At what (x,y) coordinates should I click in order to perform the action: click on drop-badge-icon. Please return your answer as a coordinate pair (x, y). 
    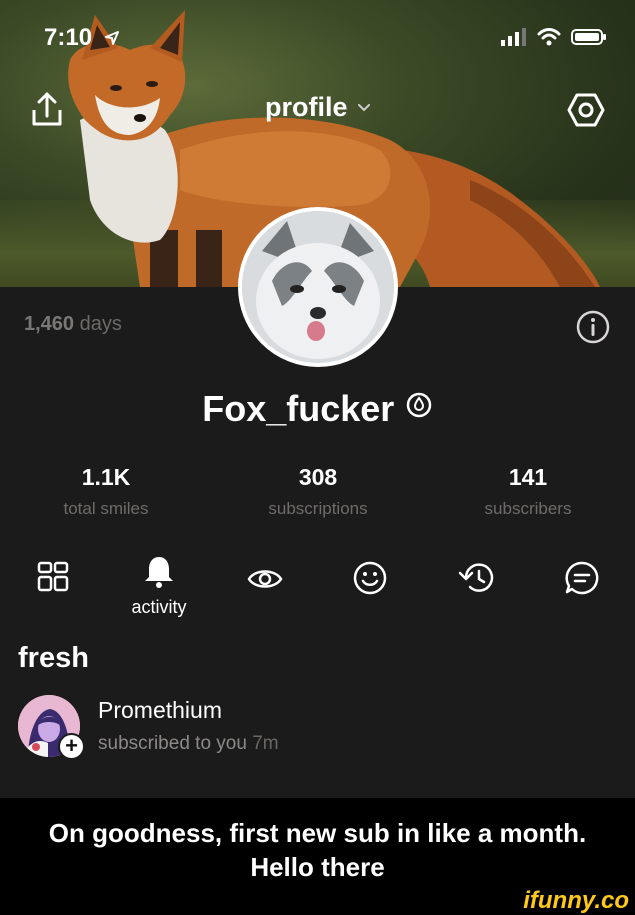
    Looking at the image, I should click on (419, 405).